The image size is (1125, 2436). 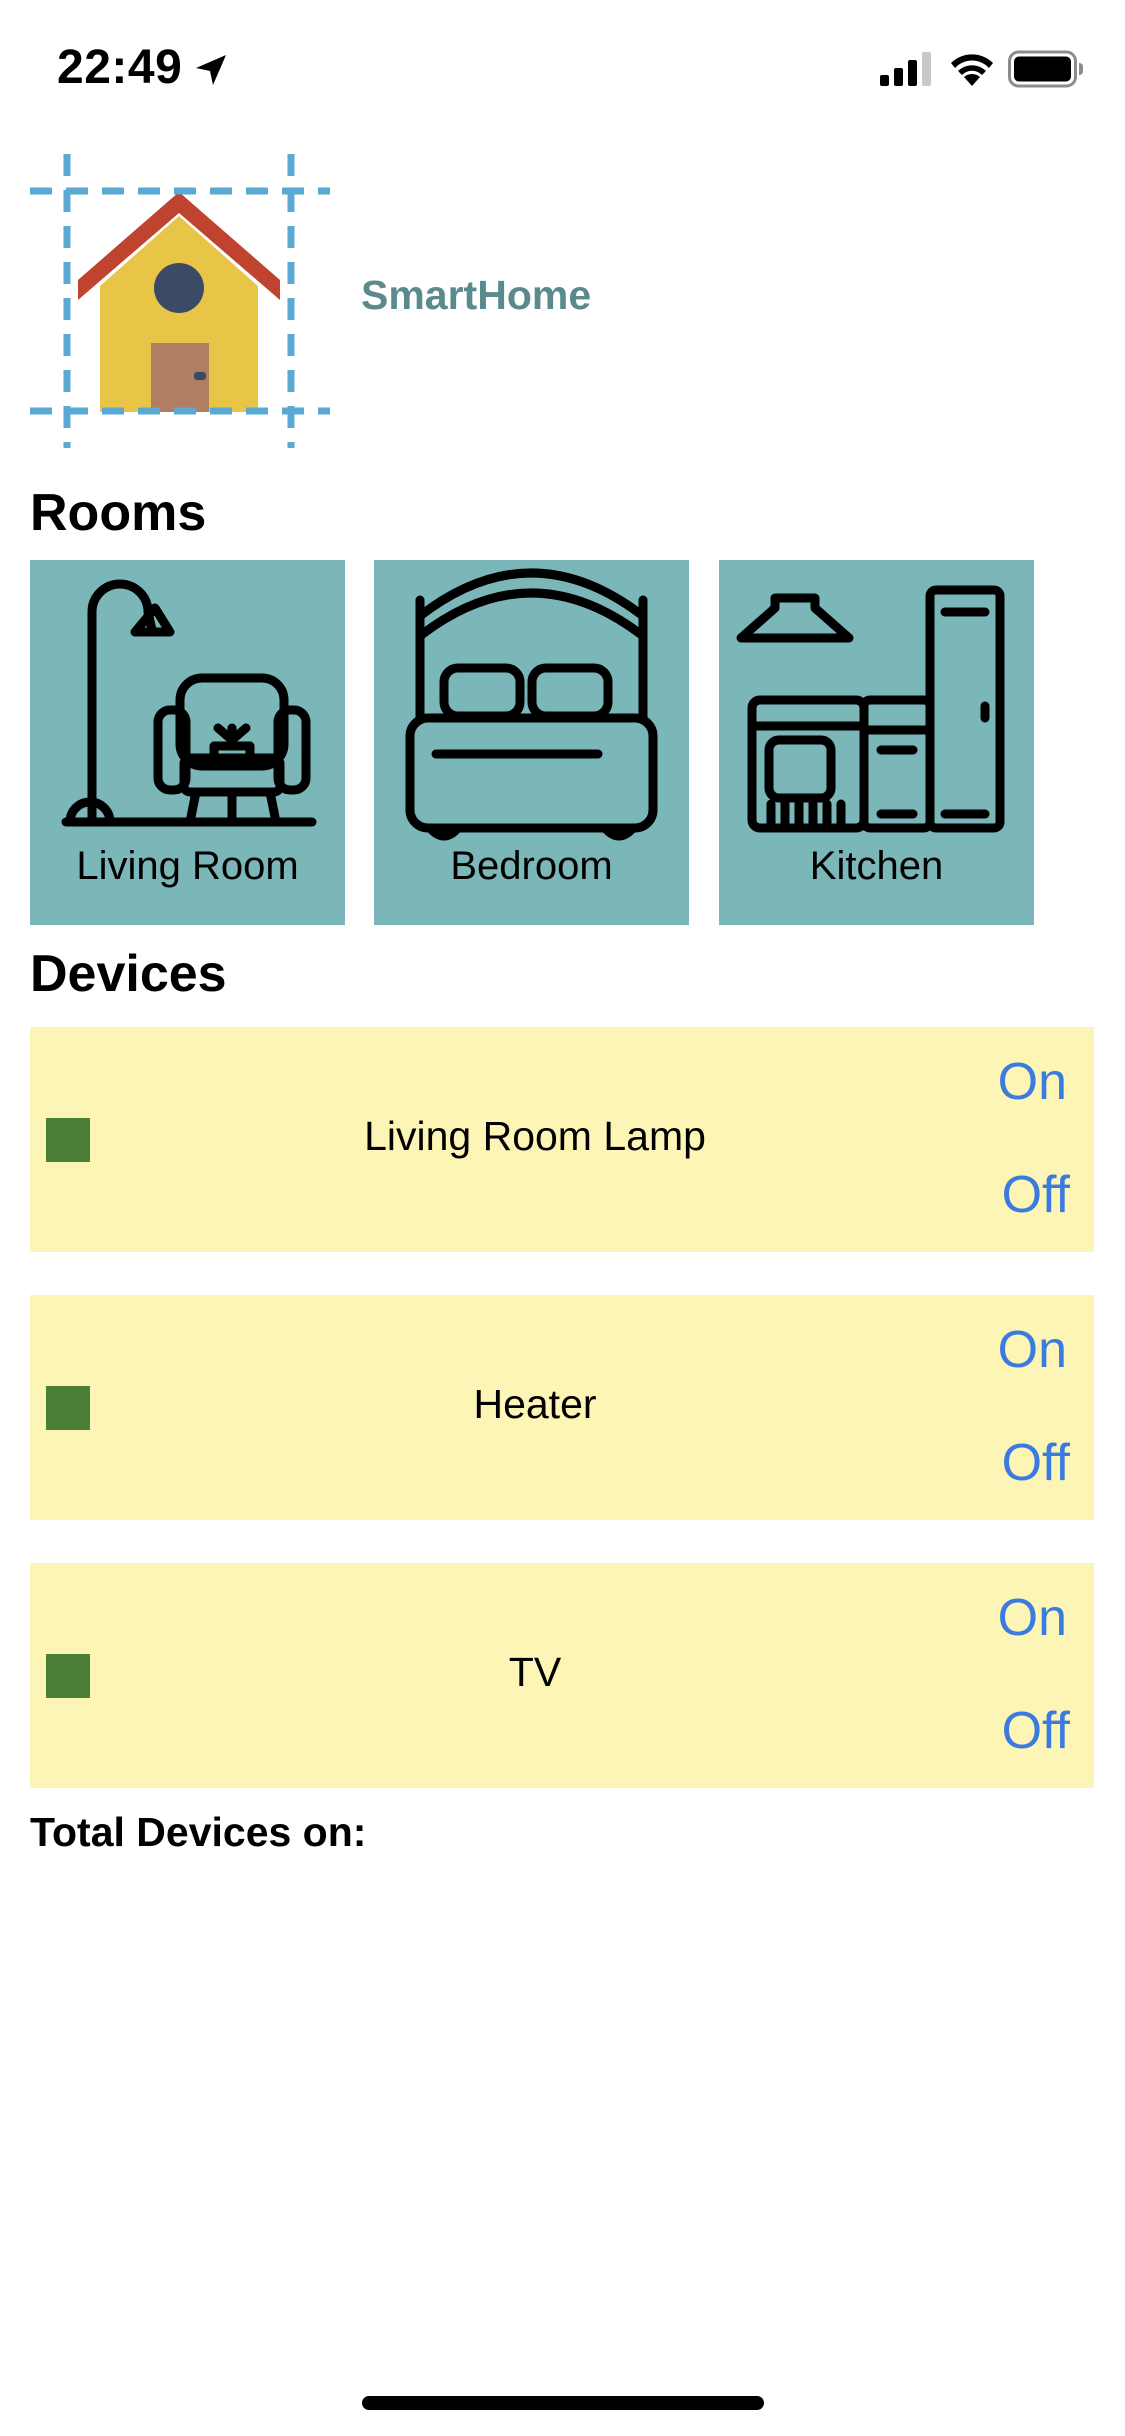 What do you see at coordinates (535, 1404) in the screenshot?
I see `device-name: Heater` at bounding box center [535, 1404].